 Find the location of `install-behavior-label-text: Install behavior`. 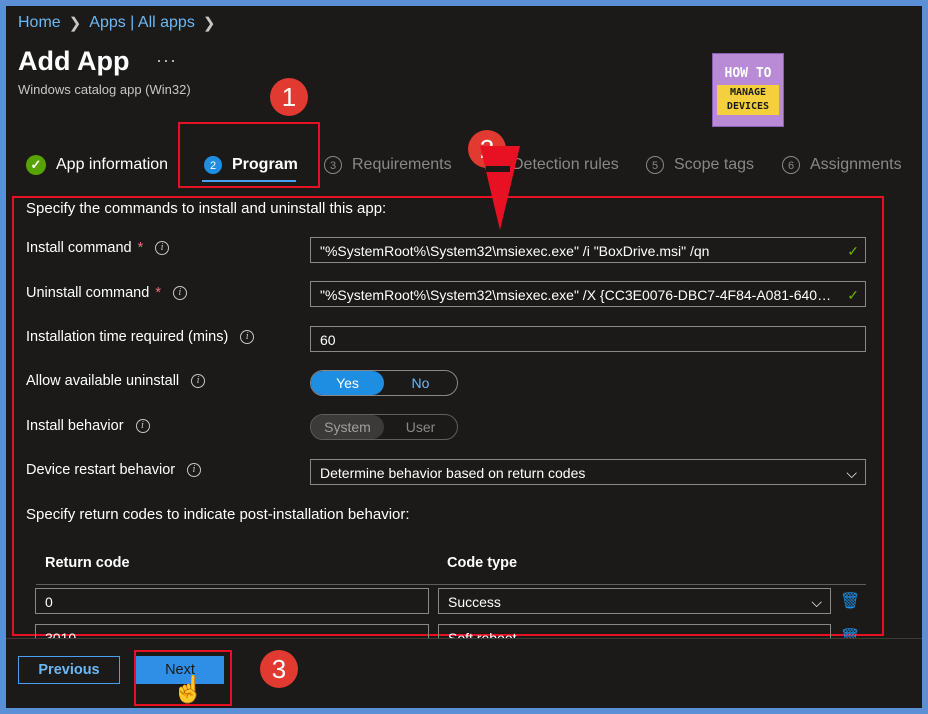

install-behavior-label-text: Install behavior is located at coordinates (75, 426).